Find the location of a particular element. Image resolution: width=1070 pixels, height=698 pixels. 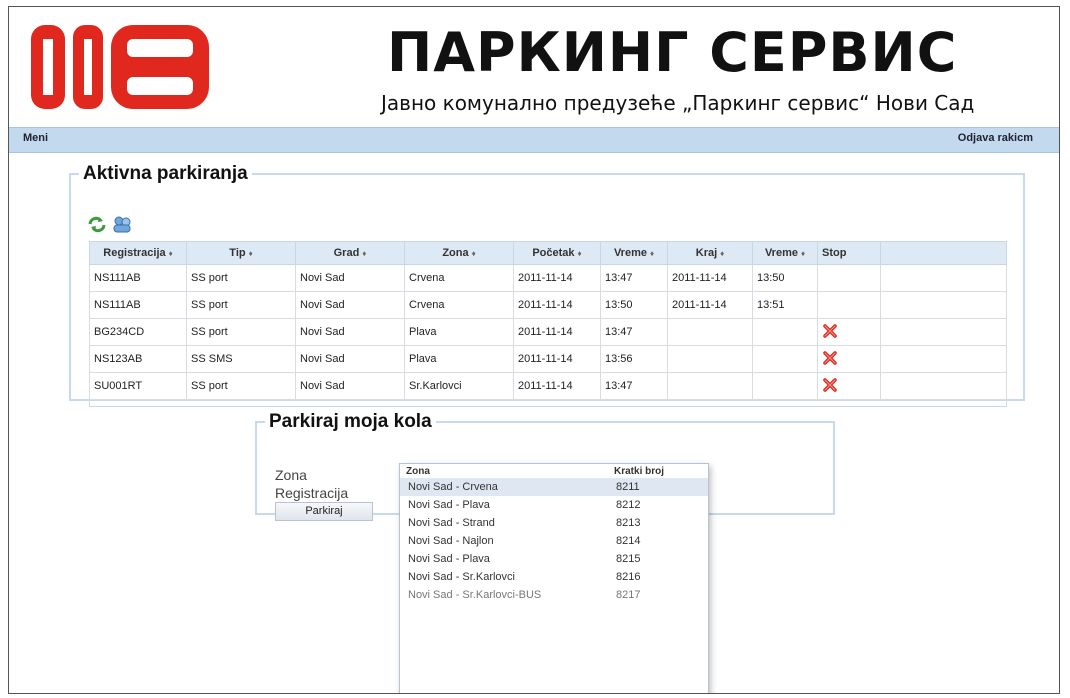

option-zona: Novi Sad - Crvena is located at coordinates (453, 487).